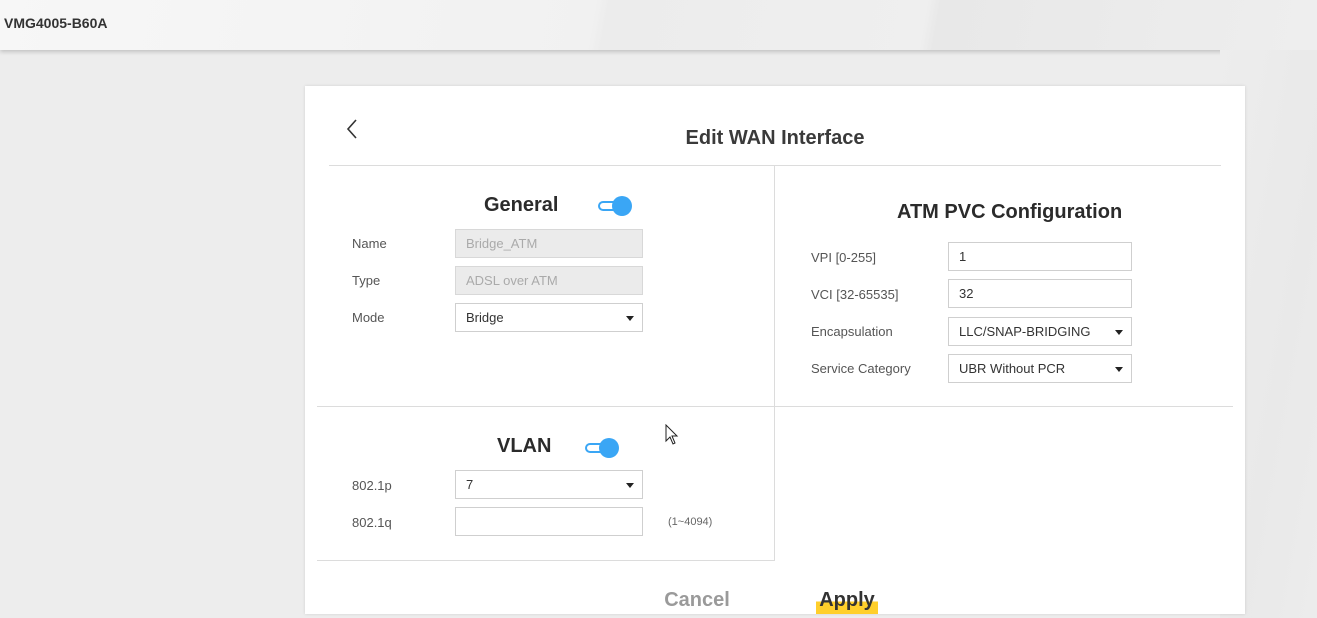 This screenshot has width=1317, height=618. Describe the element at coordinates (847, 600) in the screenshot. I see `apply-button: Apply` at that location.